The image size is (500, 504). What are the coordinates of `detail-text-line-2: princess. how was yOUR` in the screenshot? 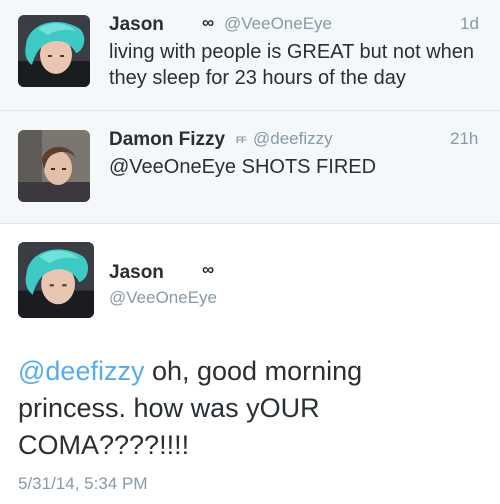 It's located at (169, 408).